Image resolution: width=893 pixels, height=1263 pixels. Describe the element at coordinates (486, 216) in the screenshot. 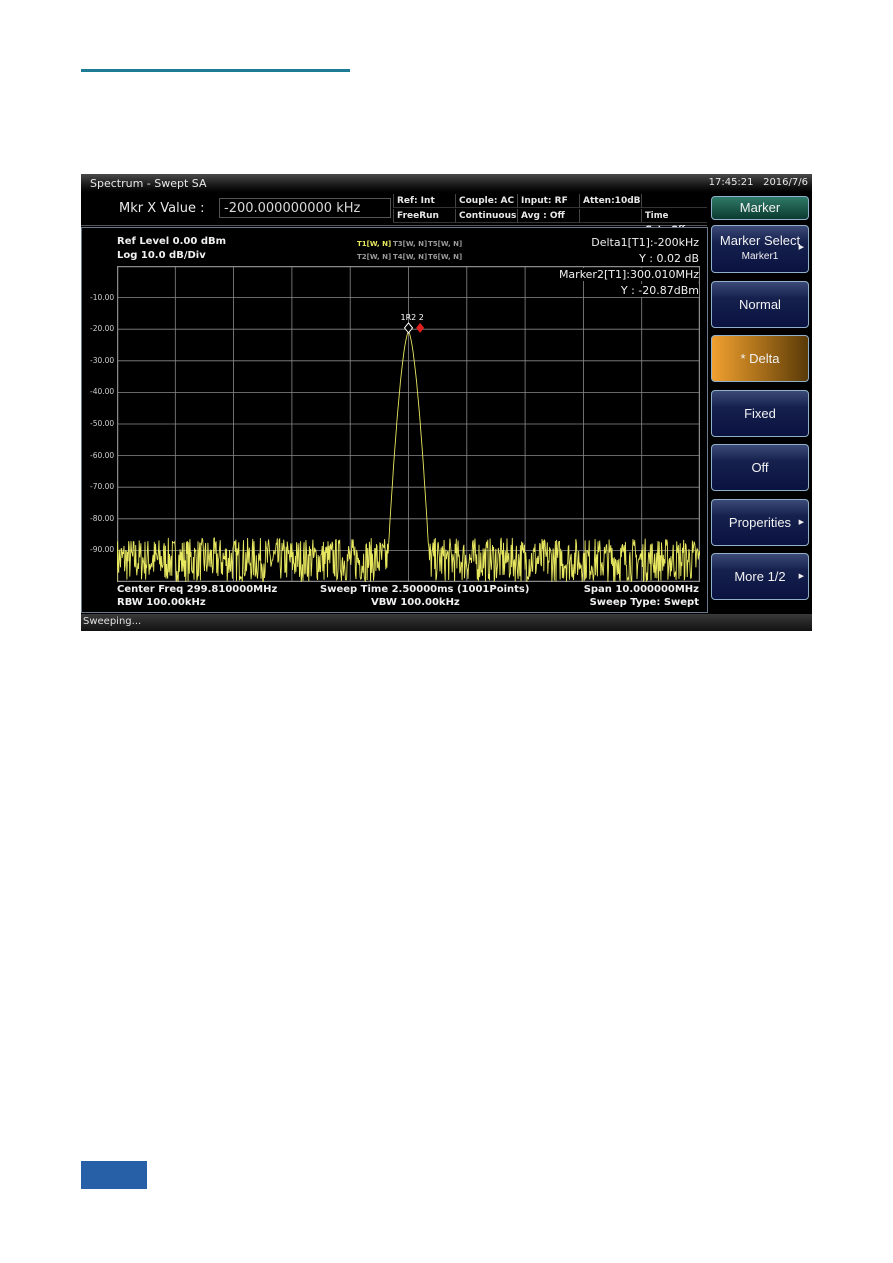

I see `sweep-mode-status: Continuous` at that location.